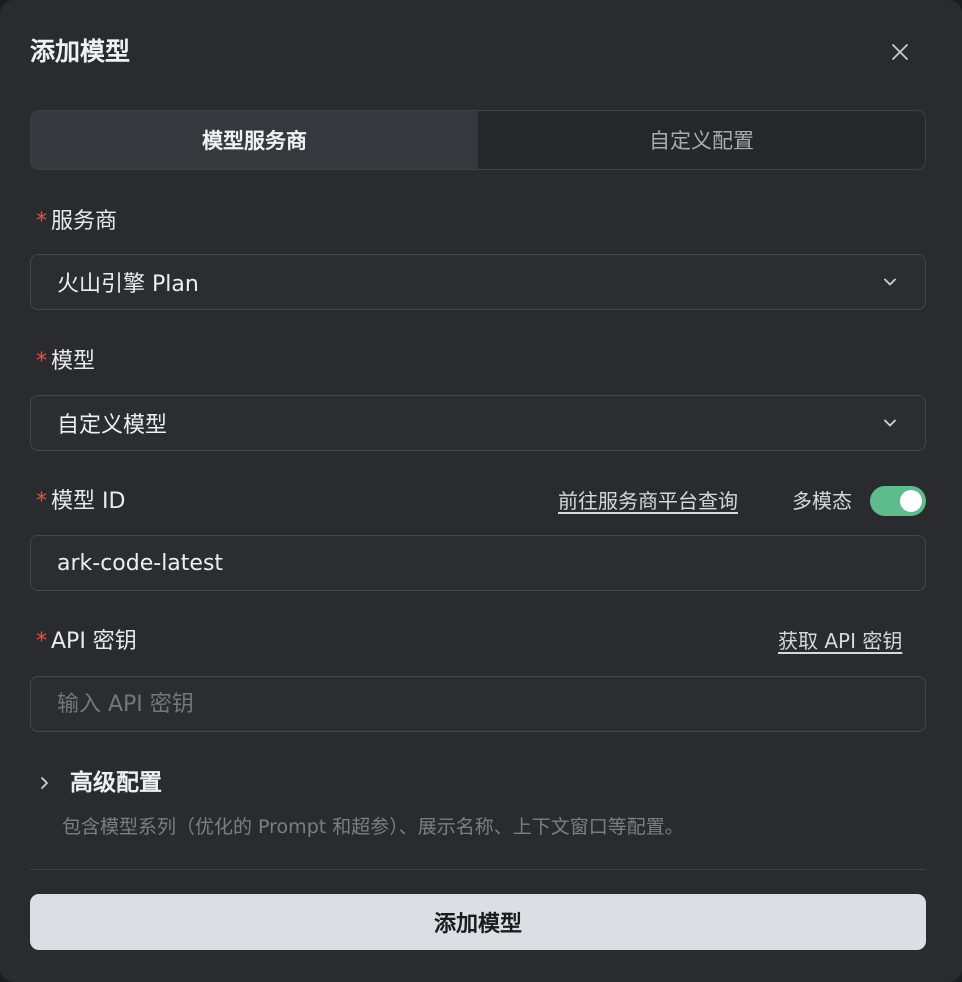 This screenshot has height=982, width=962. What do you see at coordinates (94, 641) in the screenshot?
I see `api-key-label-text: API 密钥` at bounding box center [94, 641].